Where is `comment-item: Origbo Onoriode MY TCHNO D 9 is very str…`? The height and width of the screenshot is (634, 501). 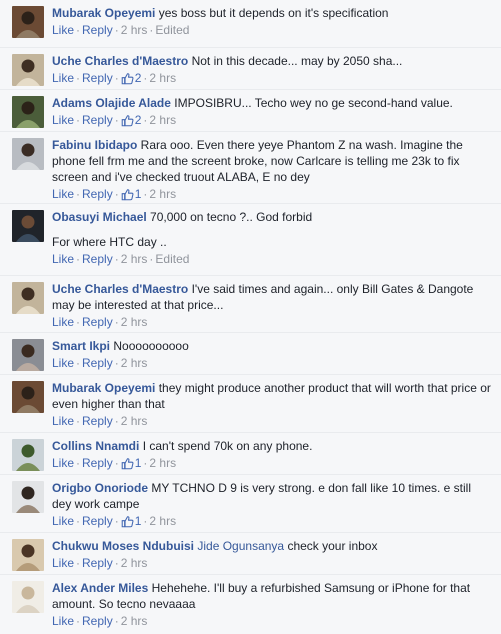
comment-item: Origbo Onoriode MY TCHNO D 9 is very str… is located at coordinates (250, 503).